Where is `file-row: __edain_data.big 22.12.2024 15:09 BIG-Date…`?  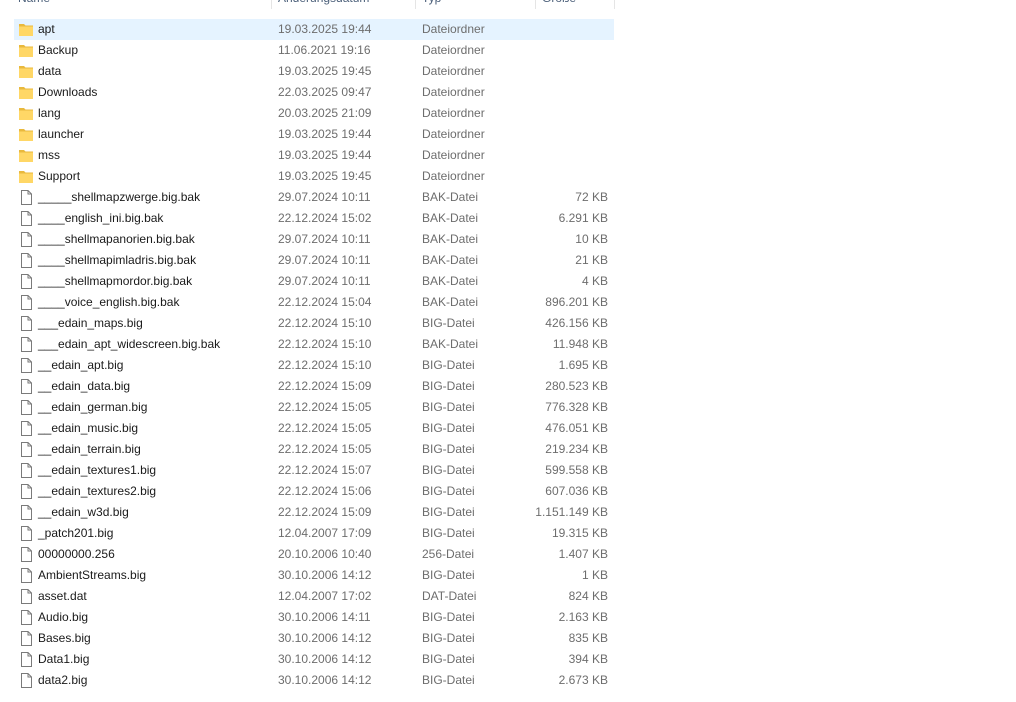 file-row: __edain_data.big 22.12.2024 15:09 BIG-Date… is located at coordinates (314, 386).